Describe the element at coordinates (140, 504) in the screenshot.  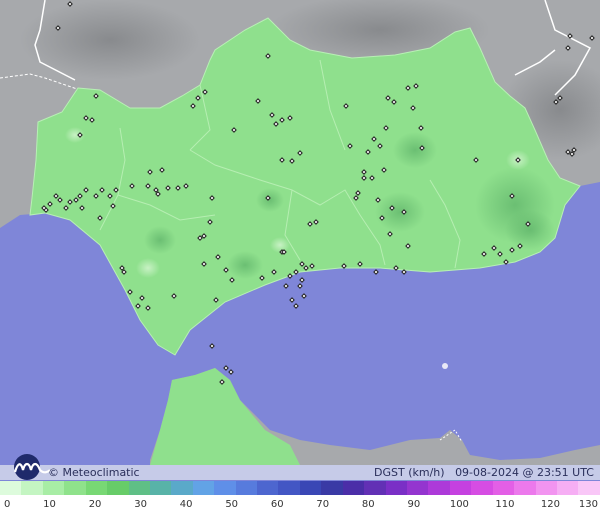
I see `legend-tick-label: 30` at that location.